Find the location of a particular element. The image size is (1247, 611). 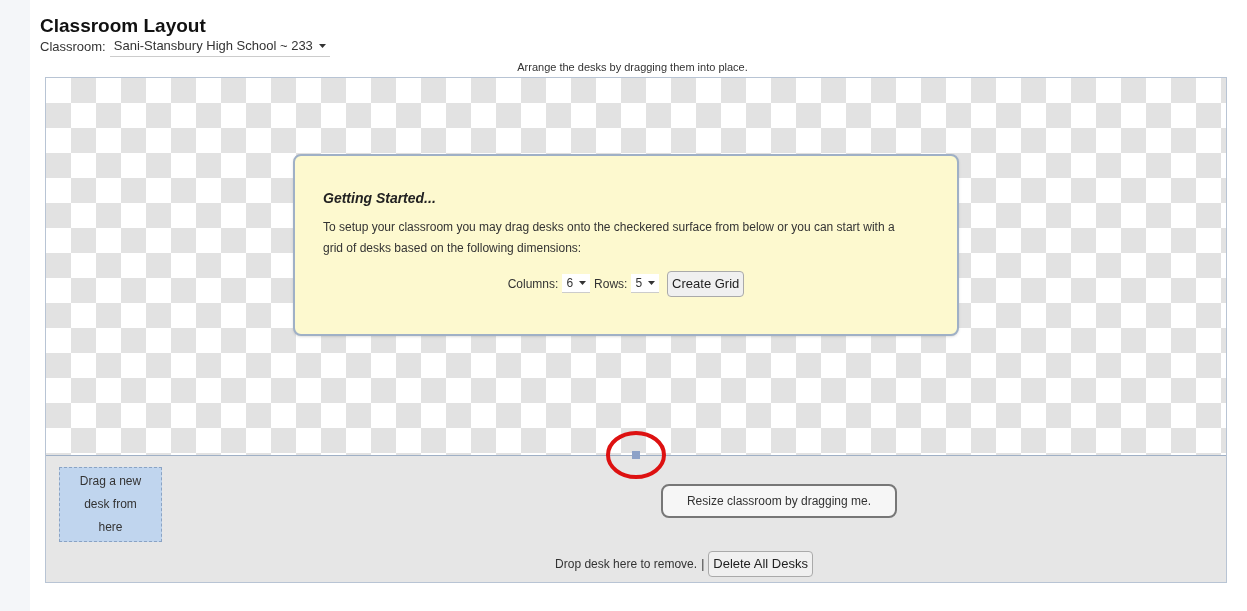

resize-handle is located at coordinates (636, 455).